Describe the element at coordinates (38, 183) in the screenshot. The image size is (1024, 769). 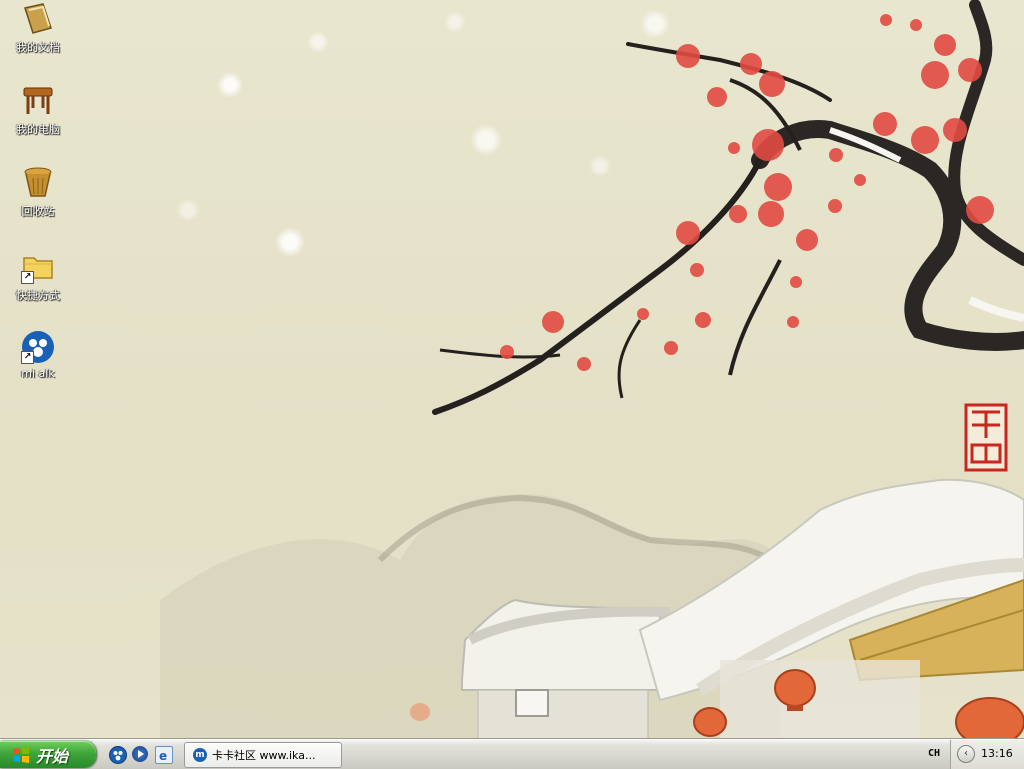
I see `recycle-bin-icon` at that location.